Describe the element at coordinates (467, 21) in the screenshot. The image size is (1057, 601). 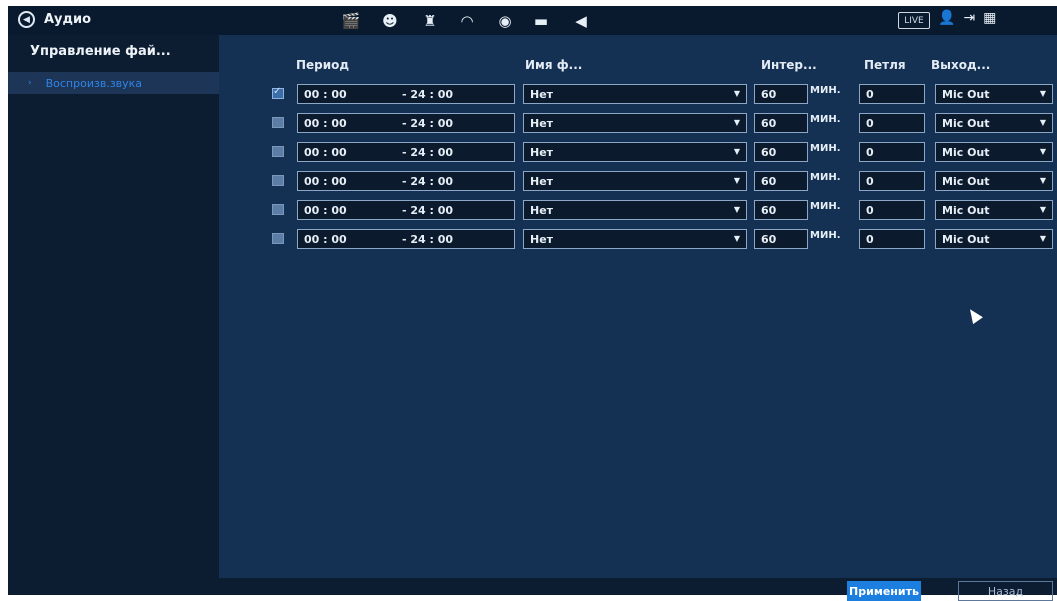
I see `speedometer-icon: ◠` at that location.